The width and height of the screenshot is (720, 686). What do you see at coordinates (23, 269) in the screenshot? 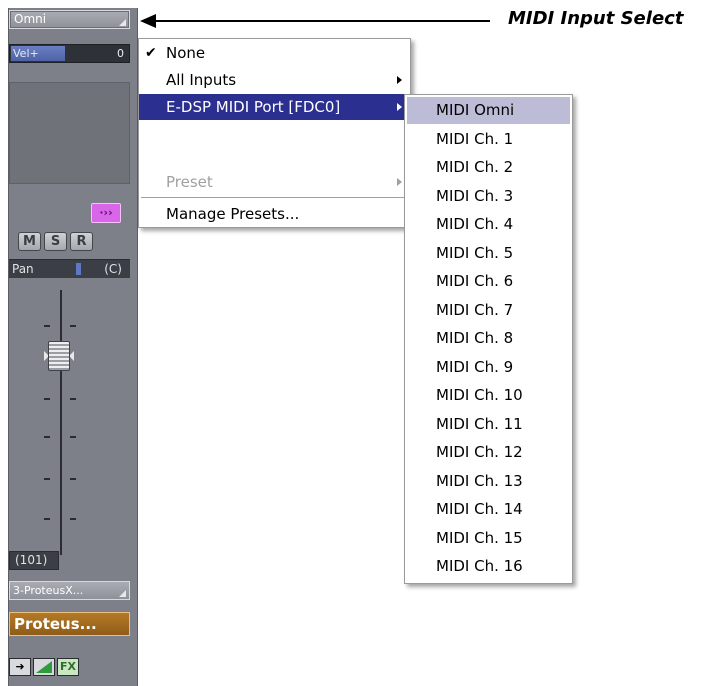
I see `pan-label: Pan` at bounding box center [23, 269].